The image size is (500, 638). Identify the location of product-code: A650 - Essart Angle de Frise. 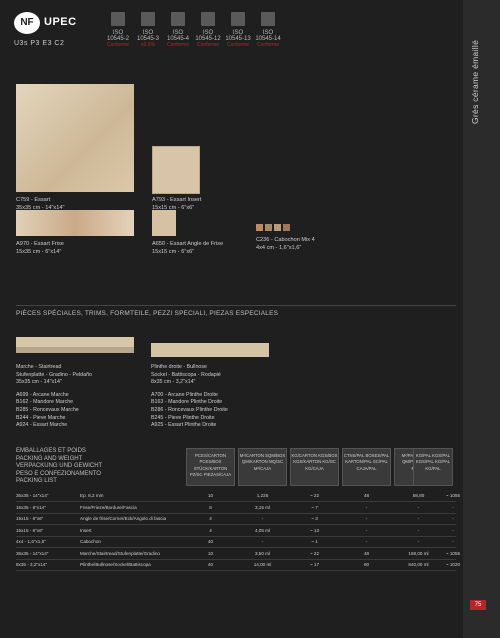
(188, 244).